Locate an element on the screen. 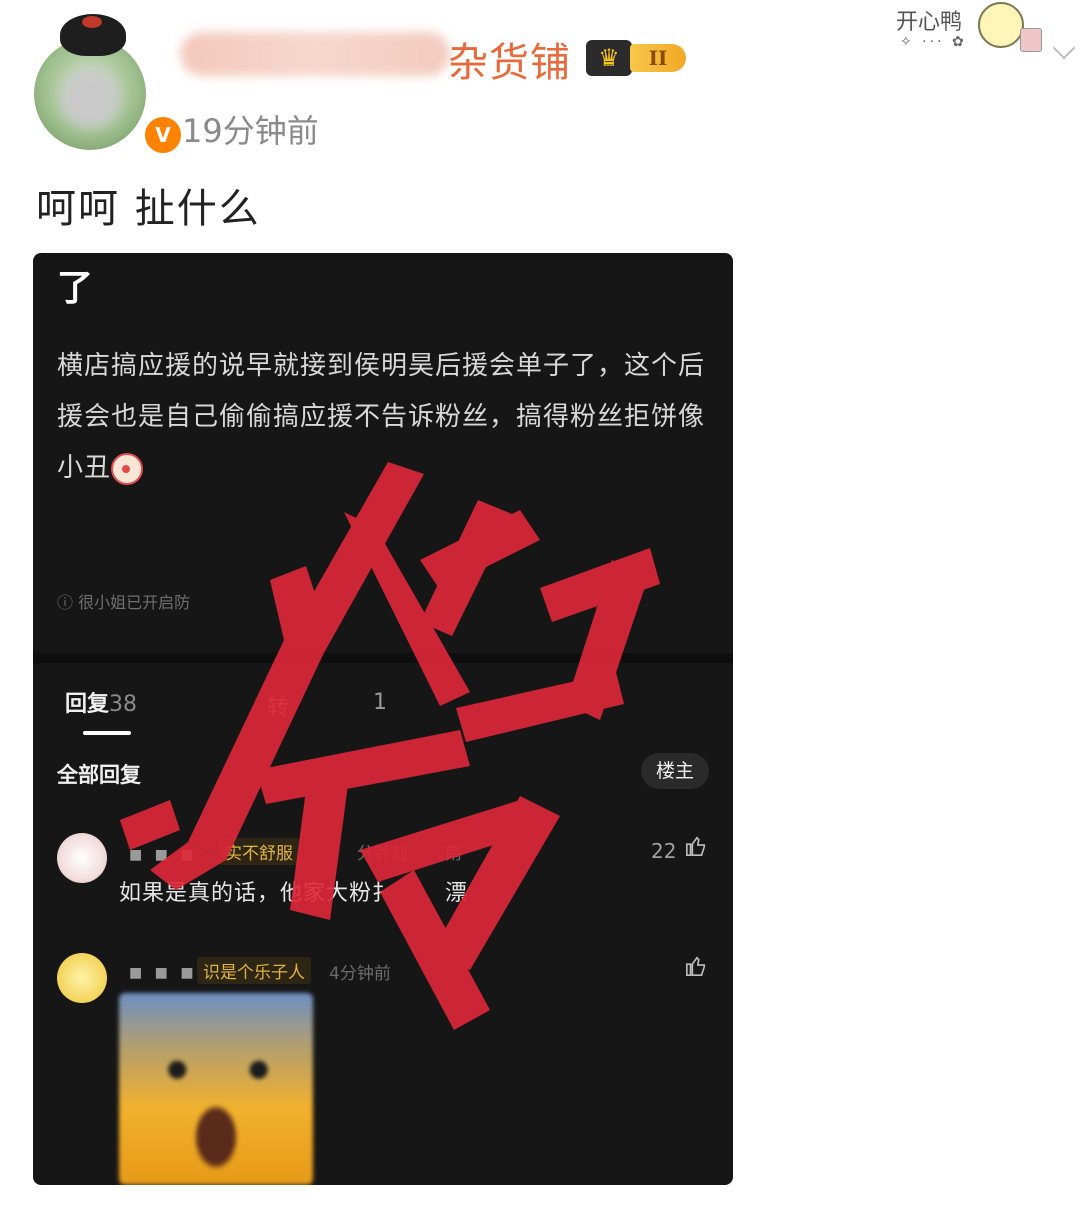  tab-replies-count: 38 is located at coordinates (123, 704).